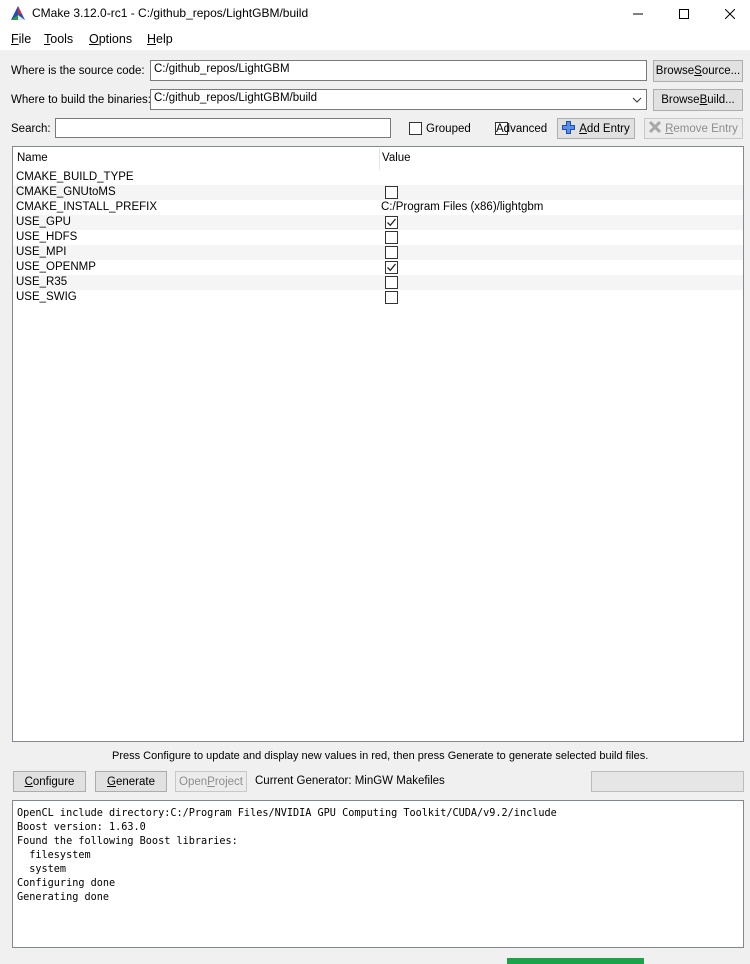 This screenshot has width=750, height=964. I want to click on generate-button: Generate, so click(131, 781).